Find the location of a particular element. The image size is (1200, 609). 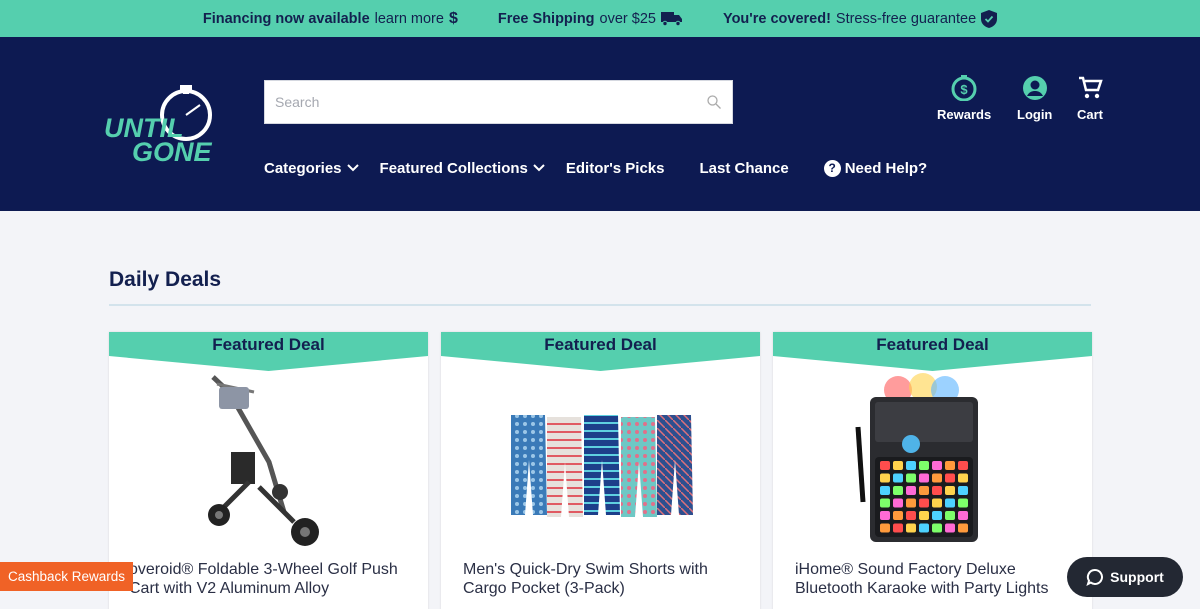

promo-guarantee-rest: Stress-free guarantee is located at coordinates (906, 18).